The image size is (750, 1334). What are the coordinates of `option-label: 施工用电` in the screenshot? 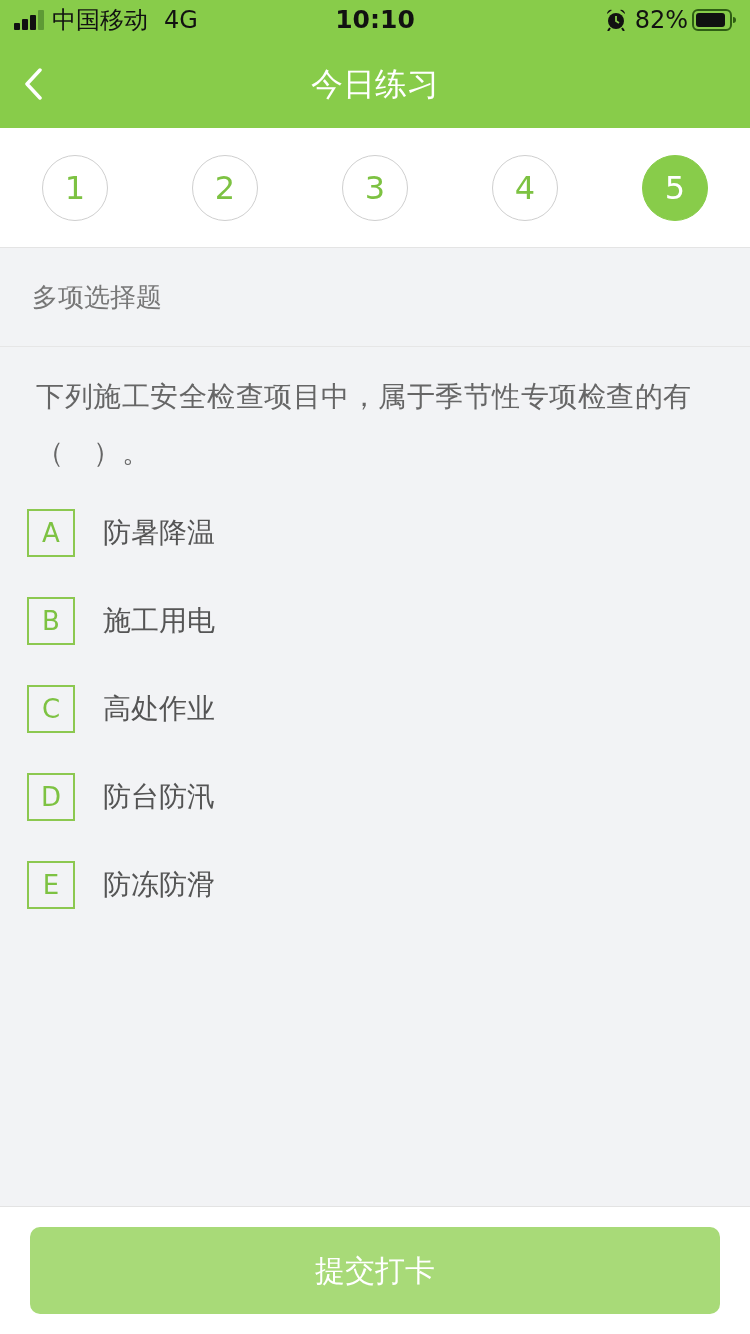 It's located at (159, 621).